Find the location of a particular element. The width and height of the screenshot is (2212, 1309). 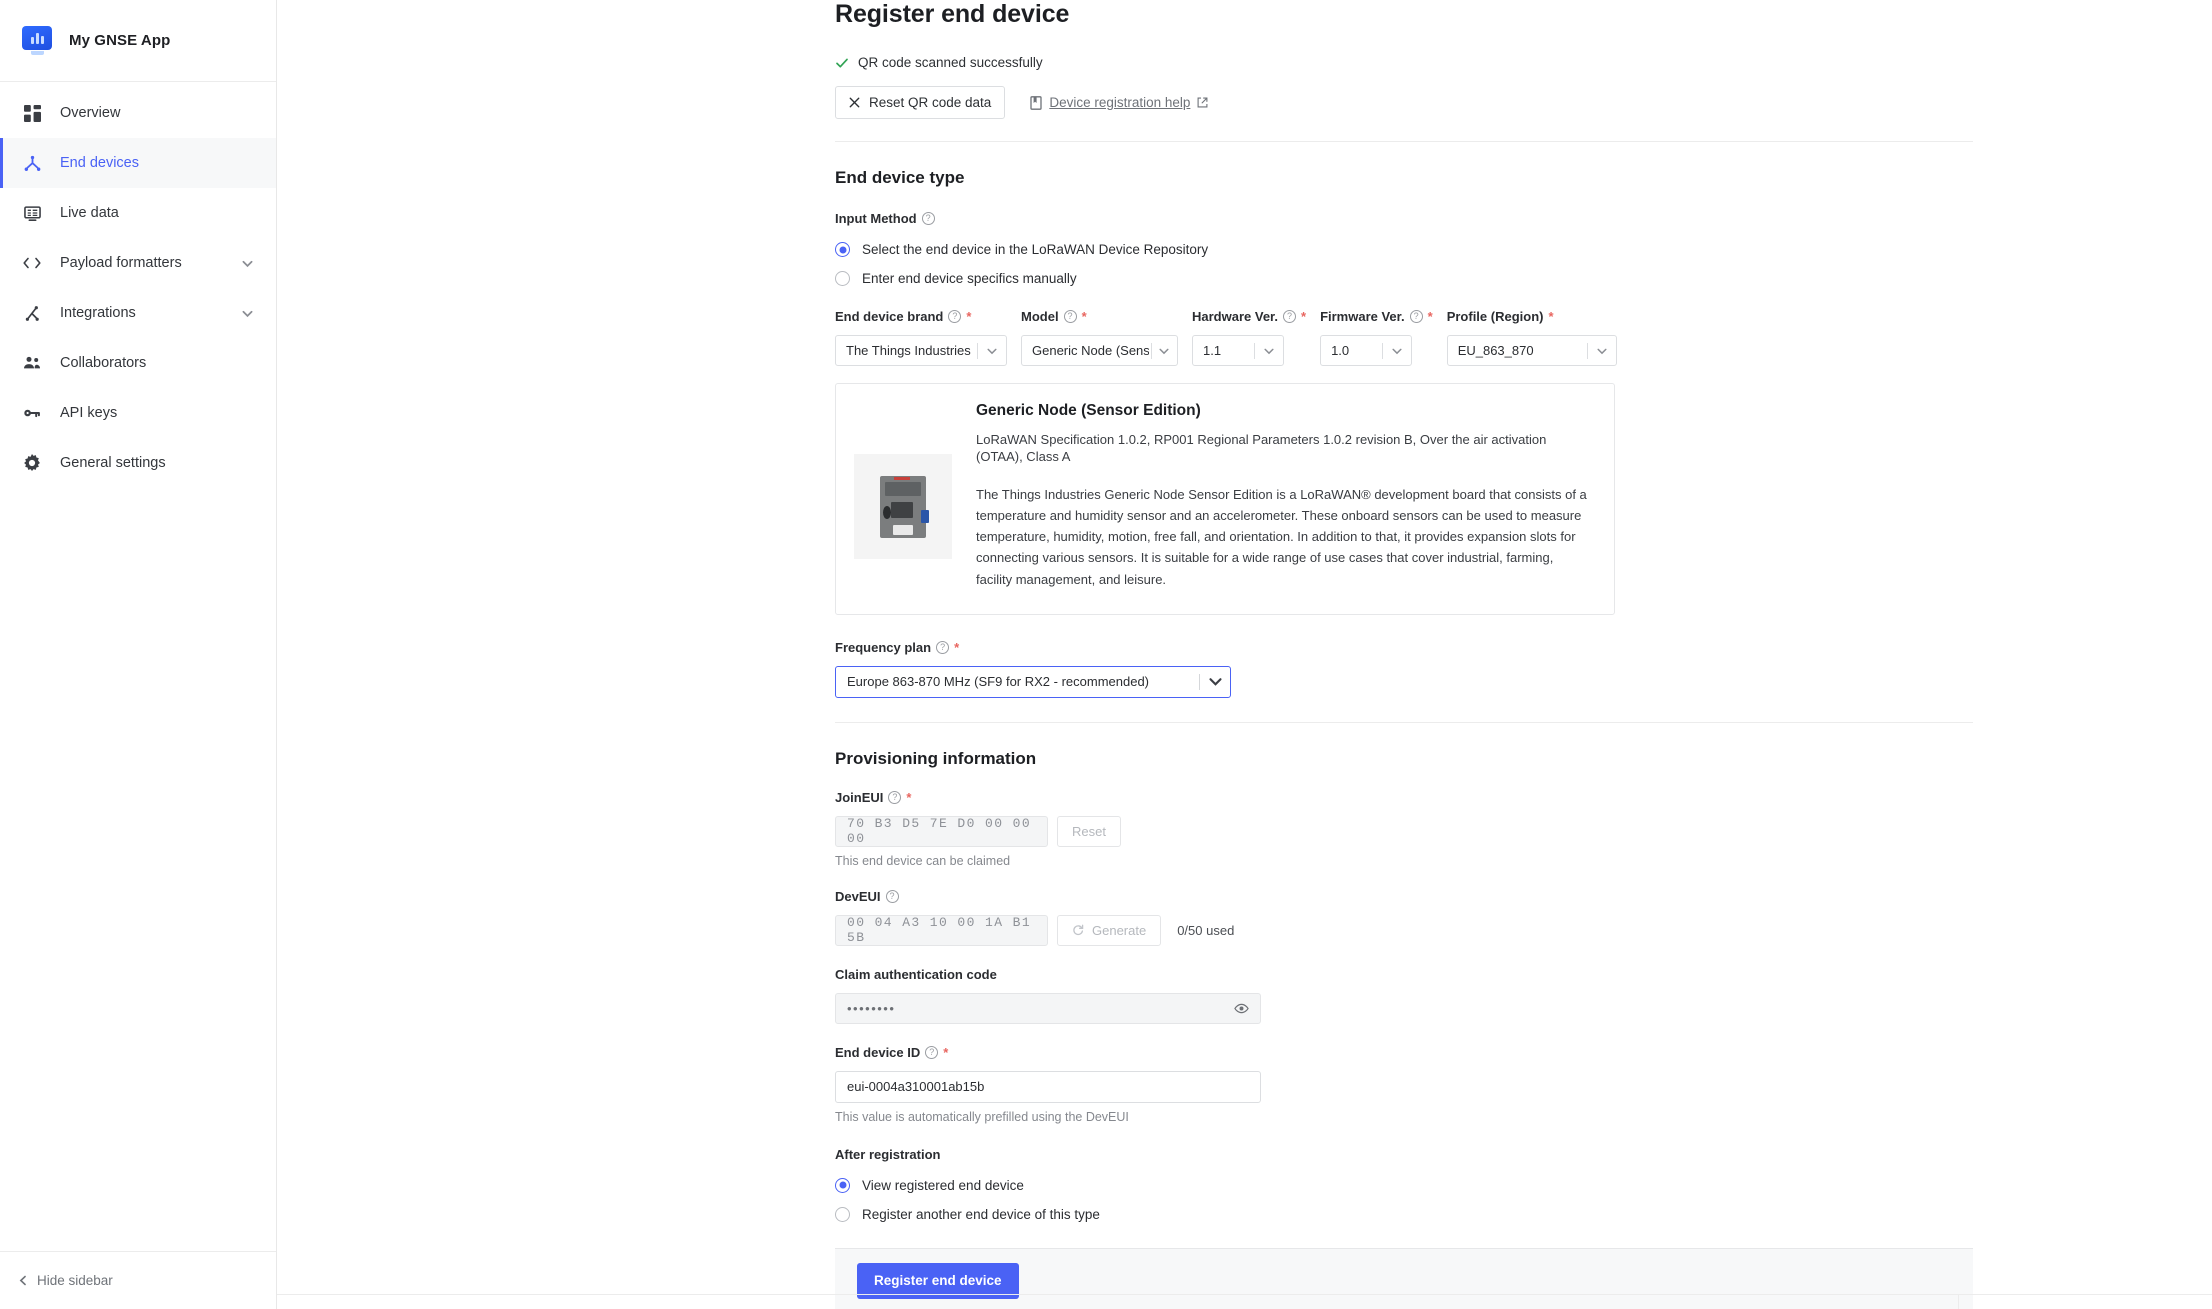

close-x-icon is located at coordinates (854, 102).